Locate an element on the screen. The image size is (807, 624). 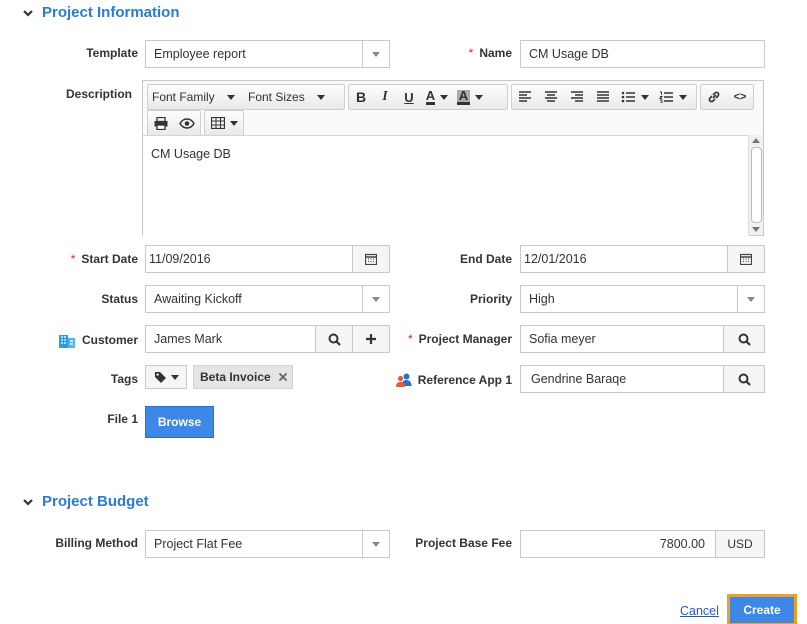
tags-label: Tags is located at coordinates (124, 379).